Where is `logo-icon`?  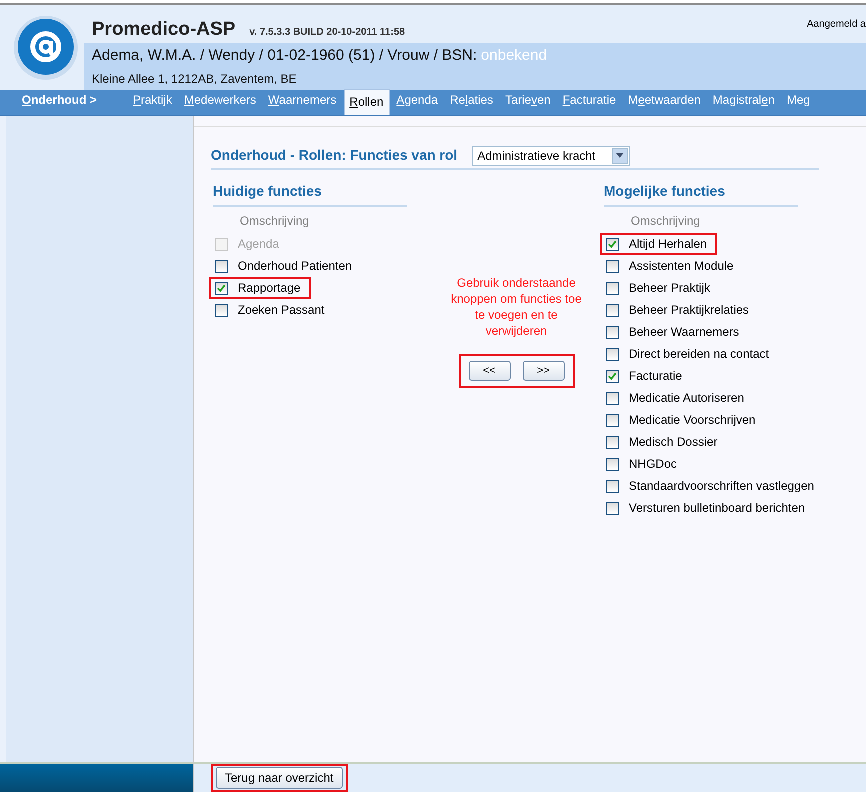 logo-icon is located at coordinates (46, 47).